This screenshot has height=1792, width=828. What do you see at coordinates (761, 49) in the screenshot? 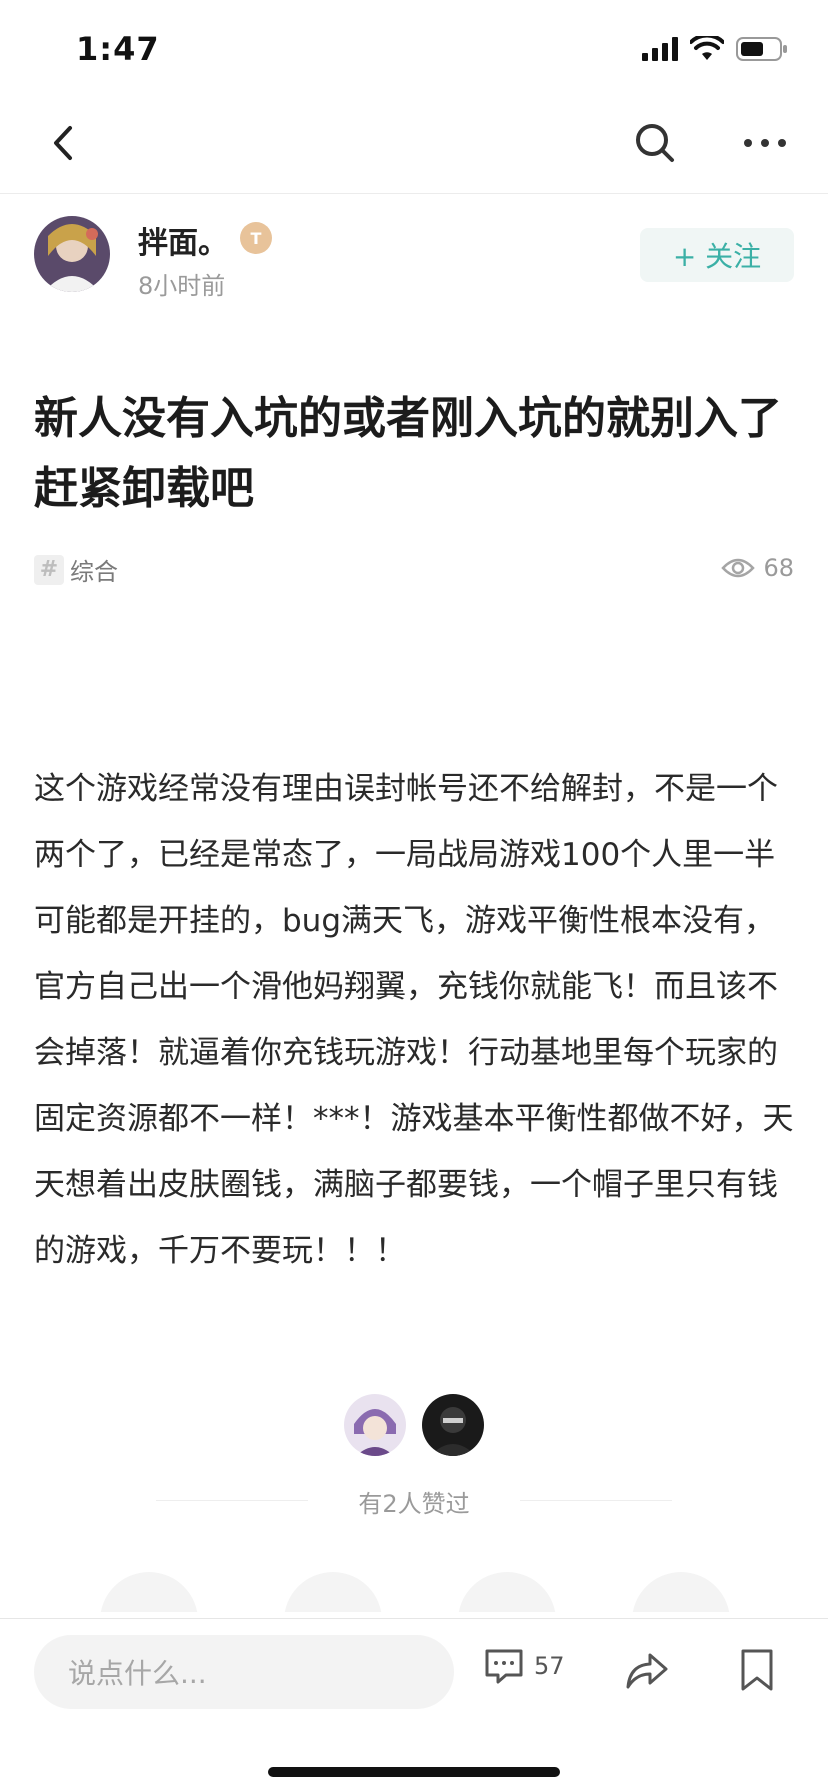
I see `battery-icon` at bounding box center [761, 49].